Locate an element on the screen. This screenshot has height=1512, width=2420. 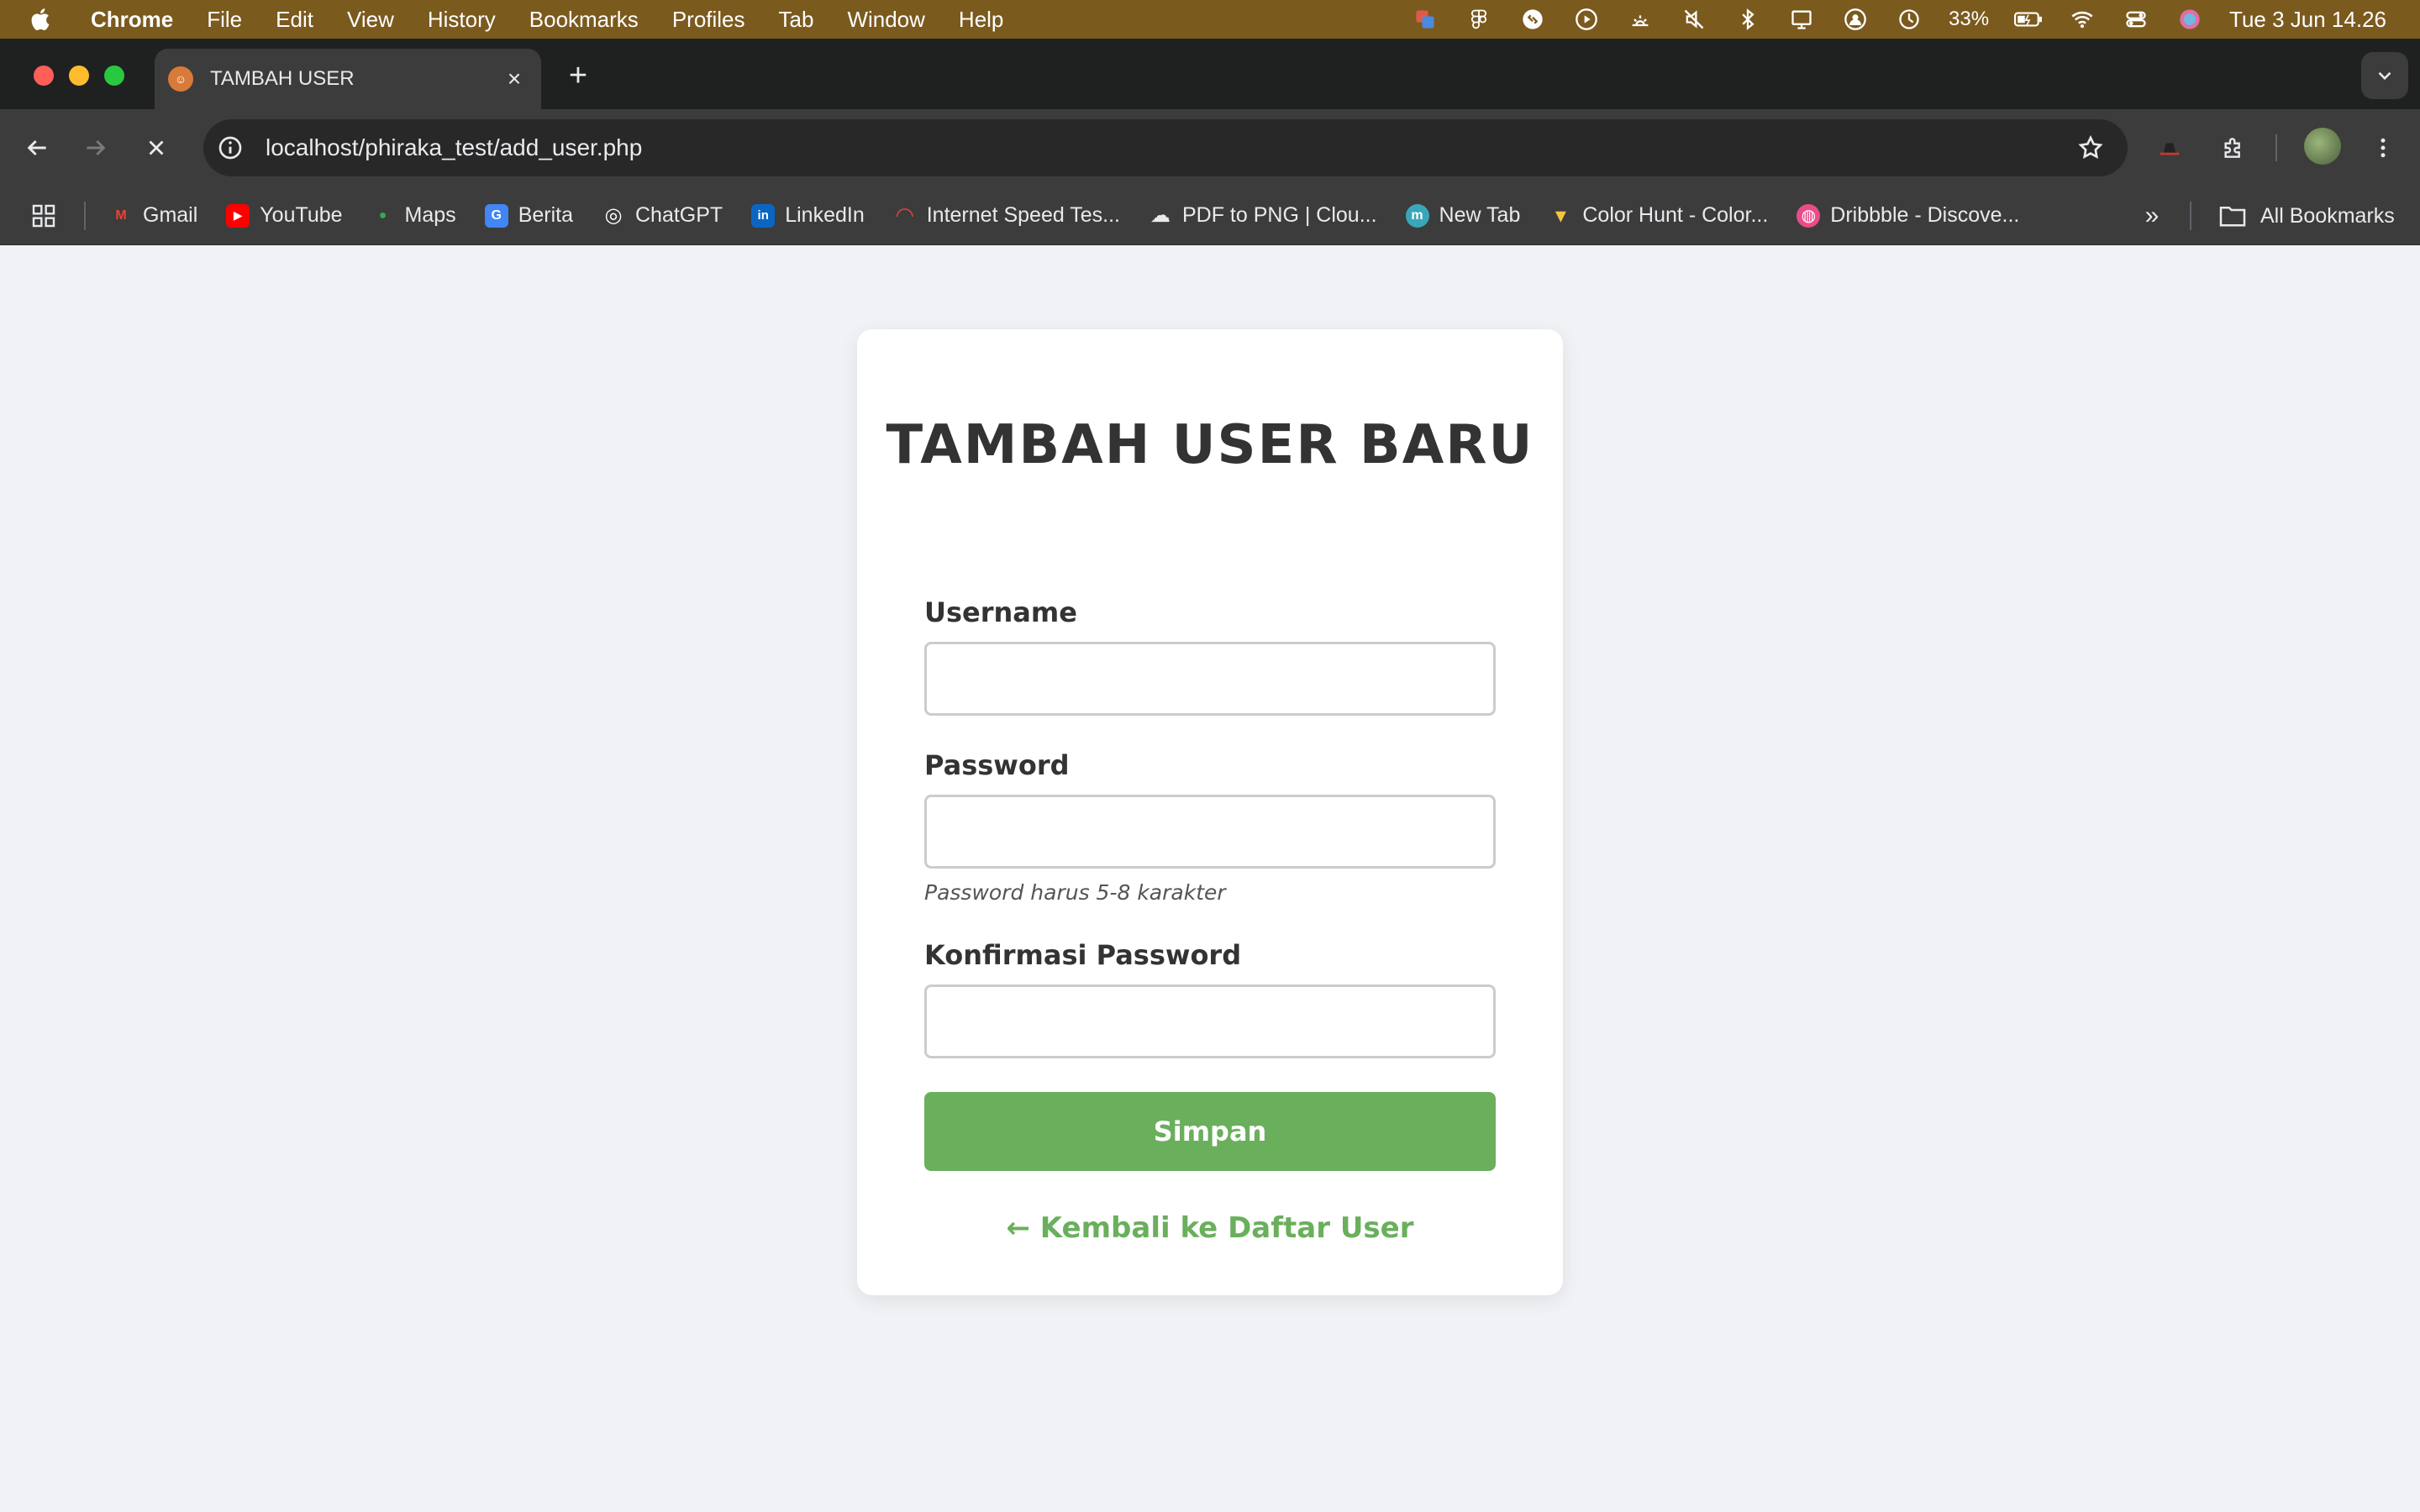
apple-menu-icon is located at coordinates (50, 19).